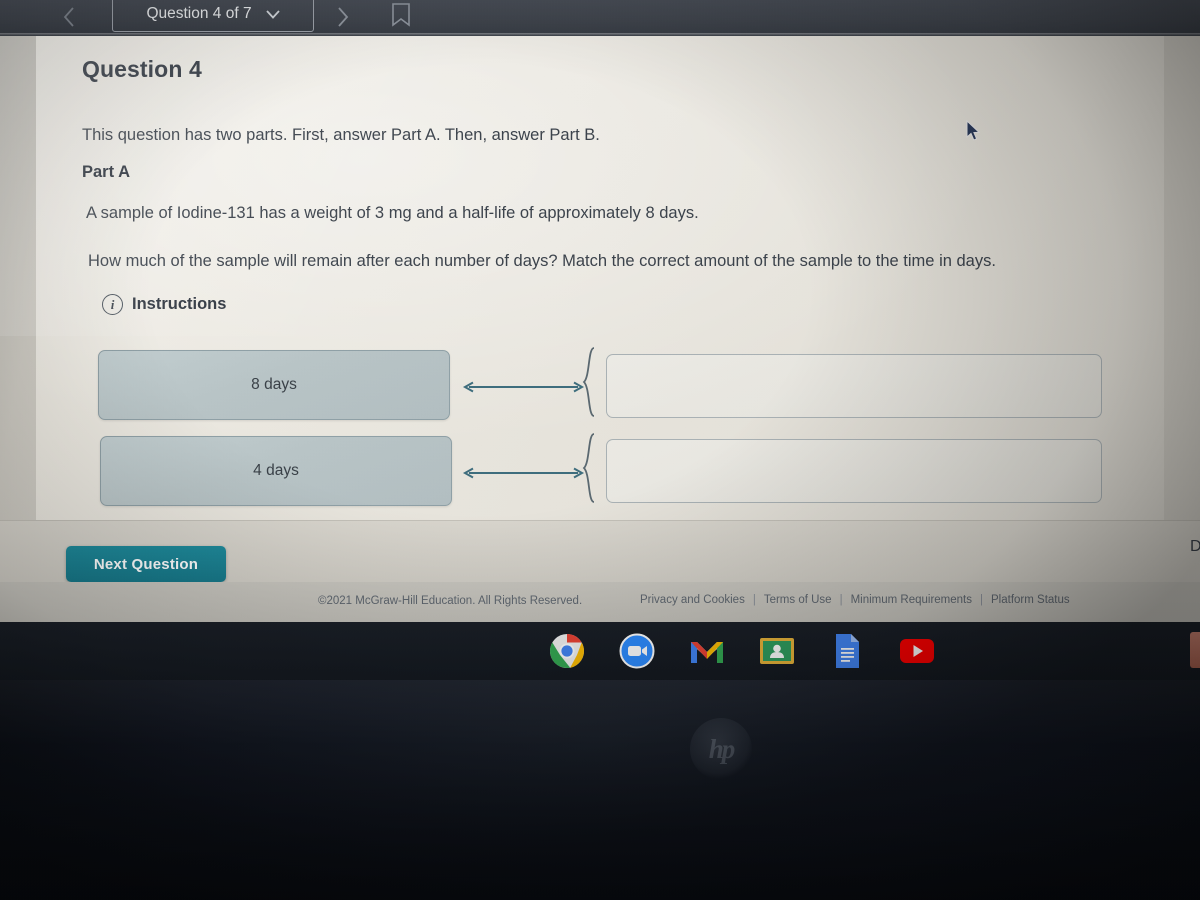 The image size is (1200, 900). I want to click on bookmark-icon, so click(401, 15).